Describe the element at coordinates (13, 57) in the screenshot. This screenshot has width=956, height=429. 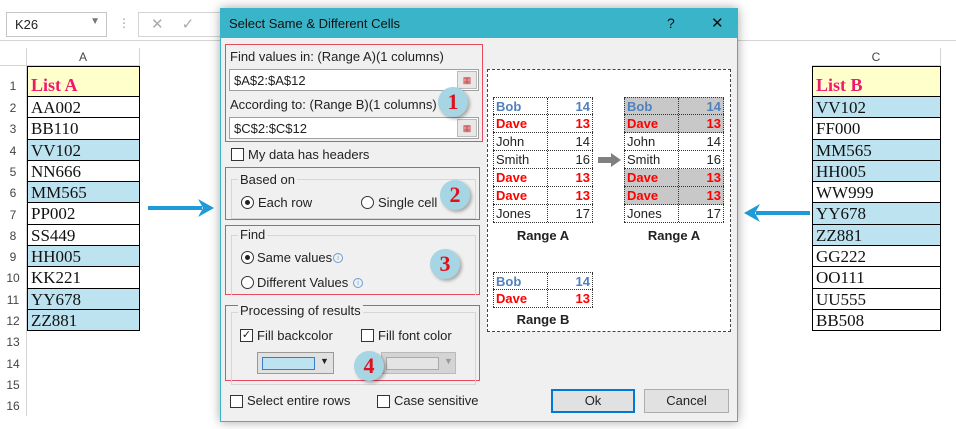
I see `select-all-corner` at that location.